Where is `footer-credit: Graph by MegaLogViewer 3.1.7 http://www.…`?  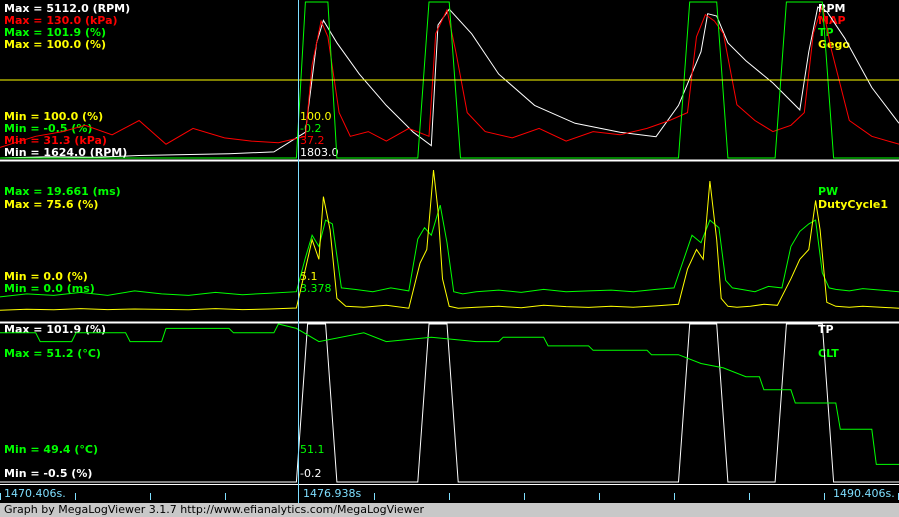 footer-credit: Graph by MegaLogViewer 3.1.7 http://www.… is located at coordinates (449, 510).